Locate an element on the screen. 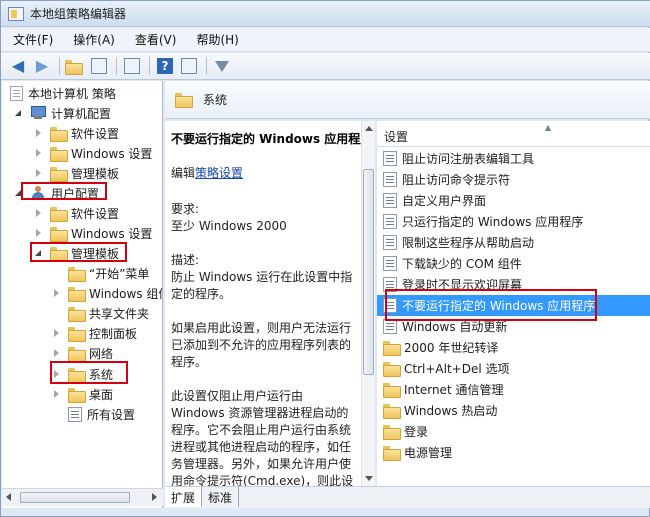  tree-node-control-panel: 控制面板 is located at coordinates (94, 333).